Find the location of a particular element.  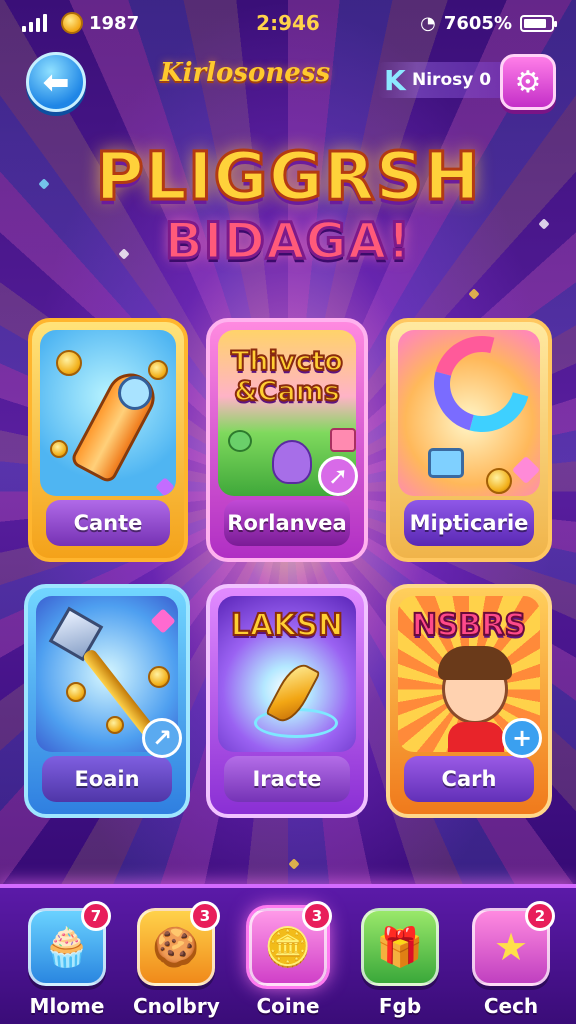

game-logo-line2: BIDAGA! is located at coordinates (287, 241).